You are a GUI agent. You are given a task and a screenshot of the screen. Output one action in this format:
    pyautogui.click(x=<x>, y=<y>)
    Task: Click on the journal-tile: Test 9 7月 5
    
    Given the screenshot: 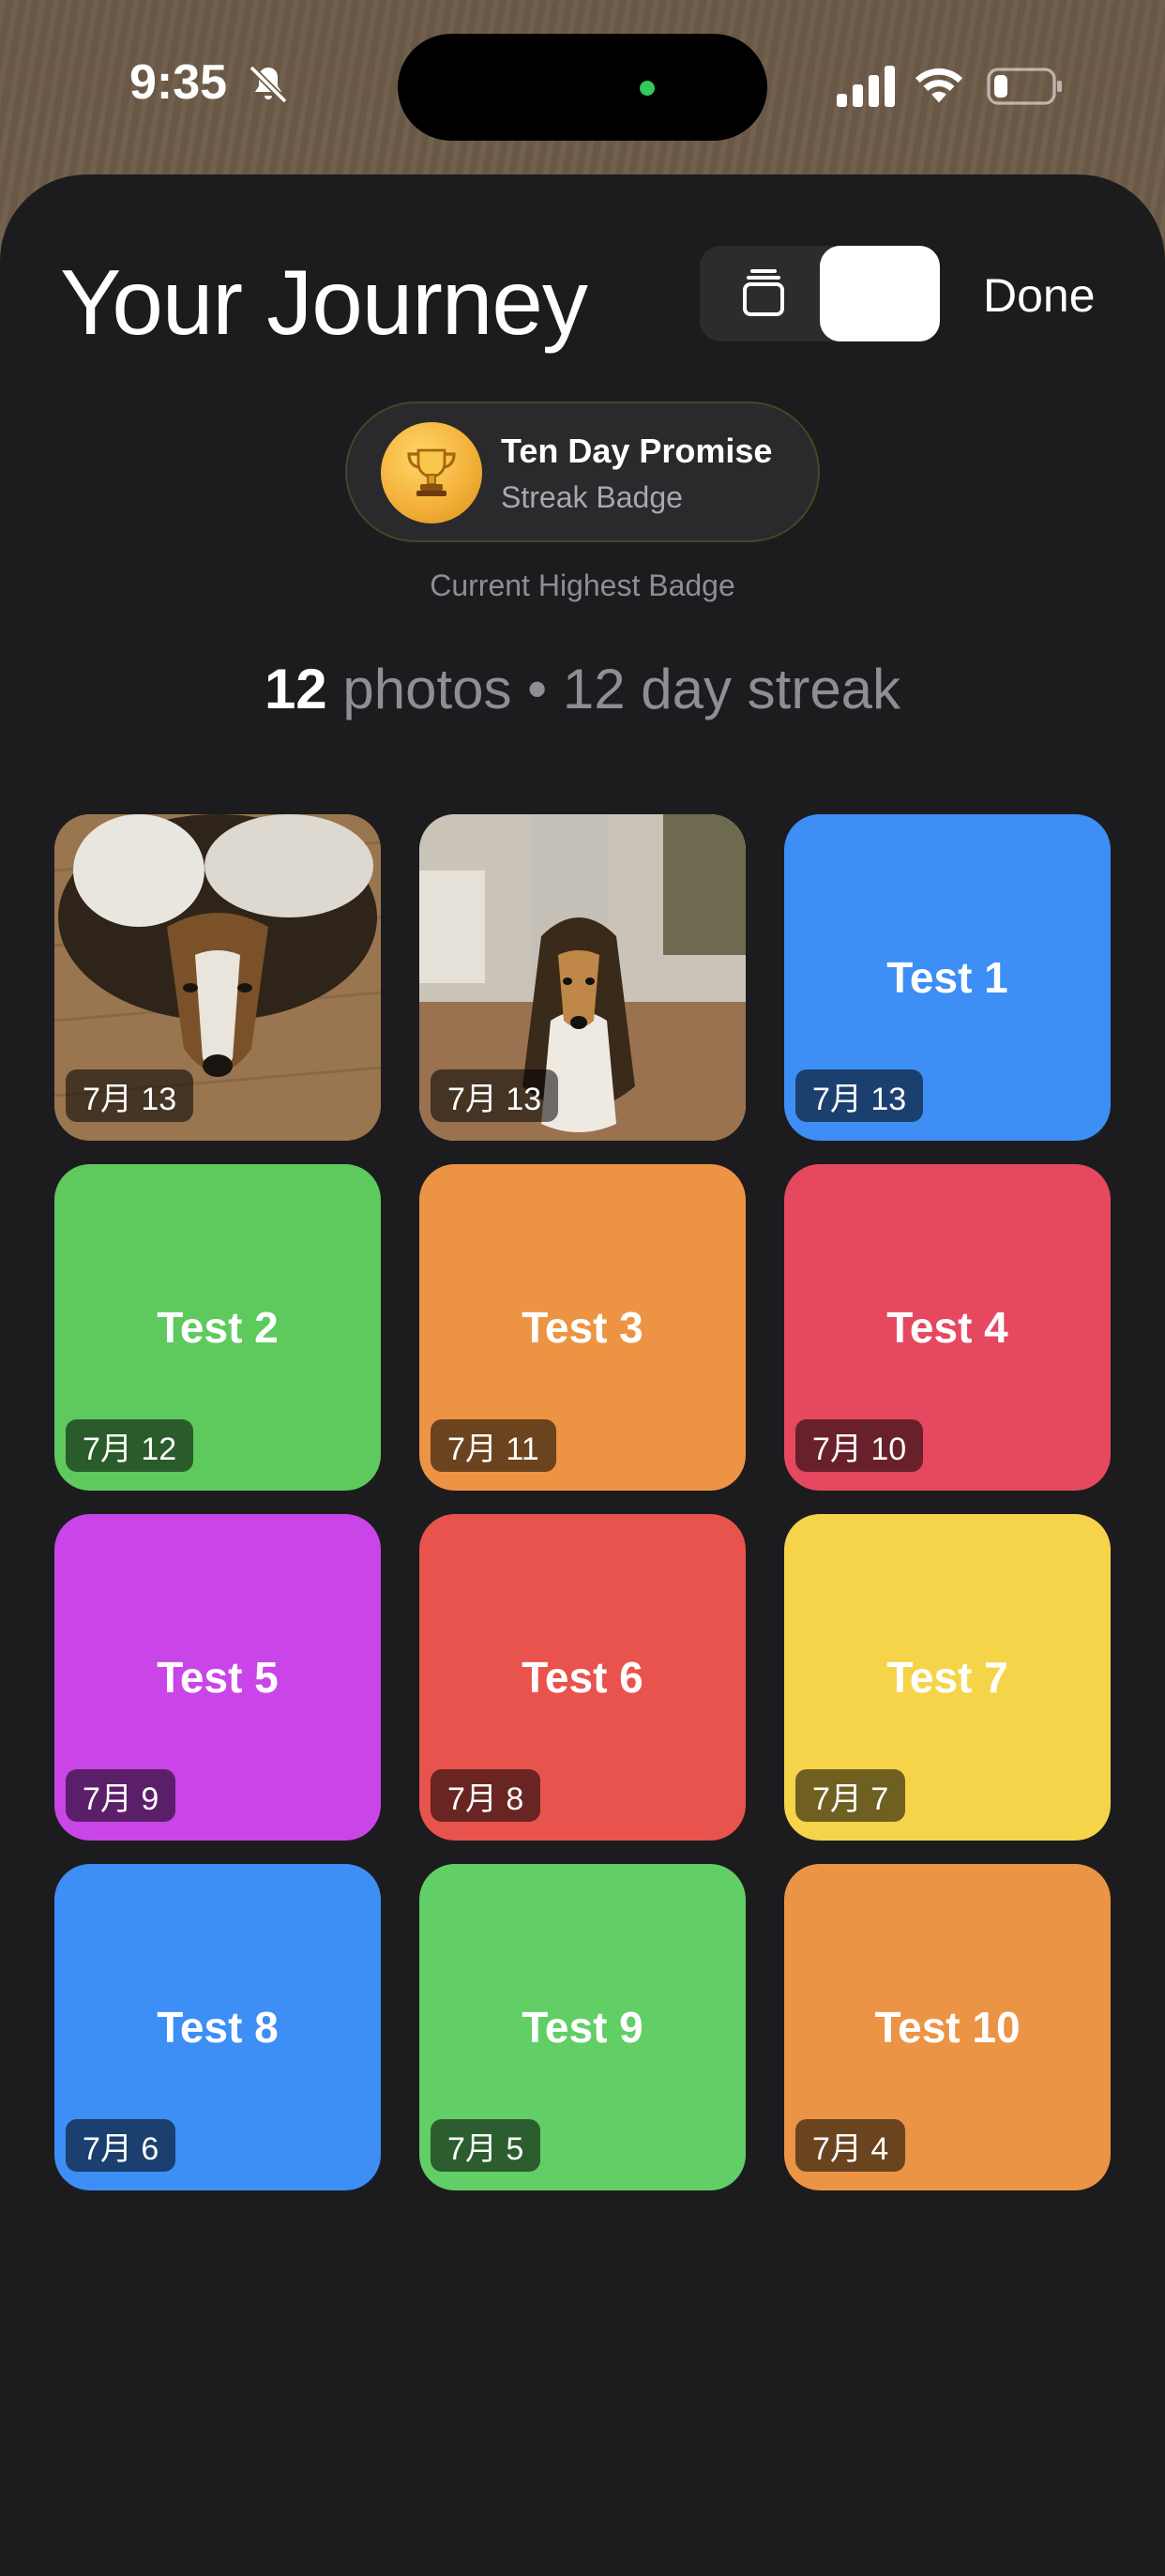 What is the action you would take?
    pyautogui.click(x=582, y=2027)
    